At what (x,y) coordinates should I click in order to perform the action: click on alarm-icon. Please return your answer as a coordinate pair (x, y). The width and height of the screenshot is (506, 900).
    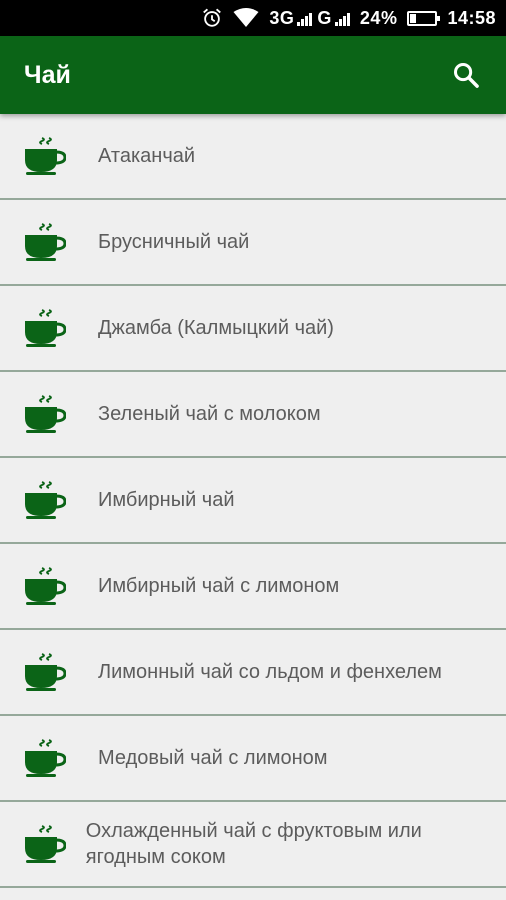
    Looking at the image, I should click on (212, 18).